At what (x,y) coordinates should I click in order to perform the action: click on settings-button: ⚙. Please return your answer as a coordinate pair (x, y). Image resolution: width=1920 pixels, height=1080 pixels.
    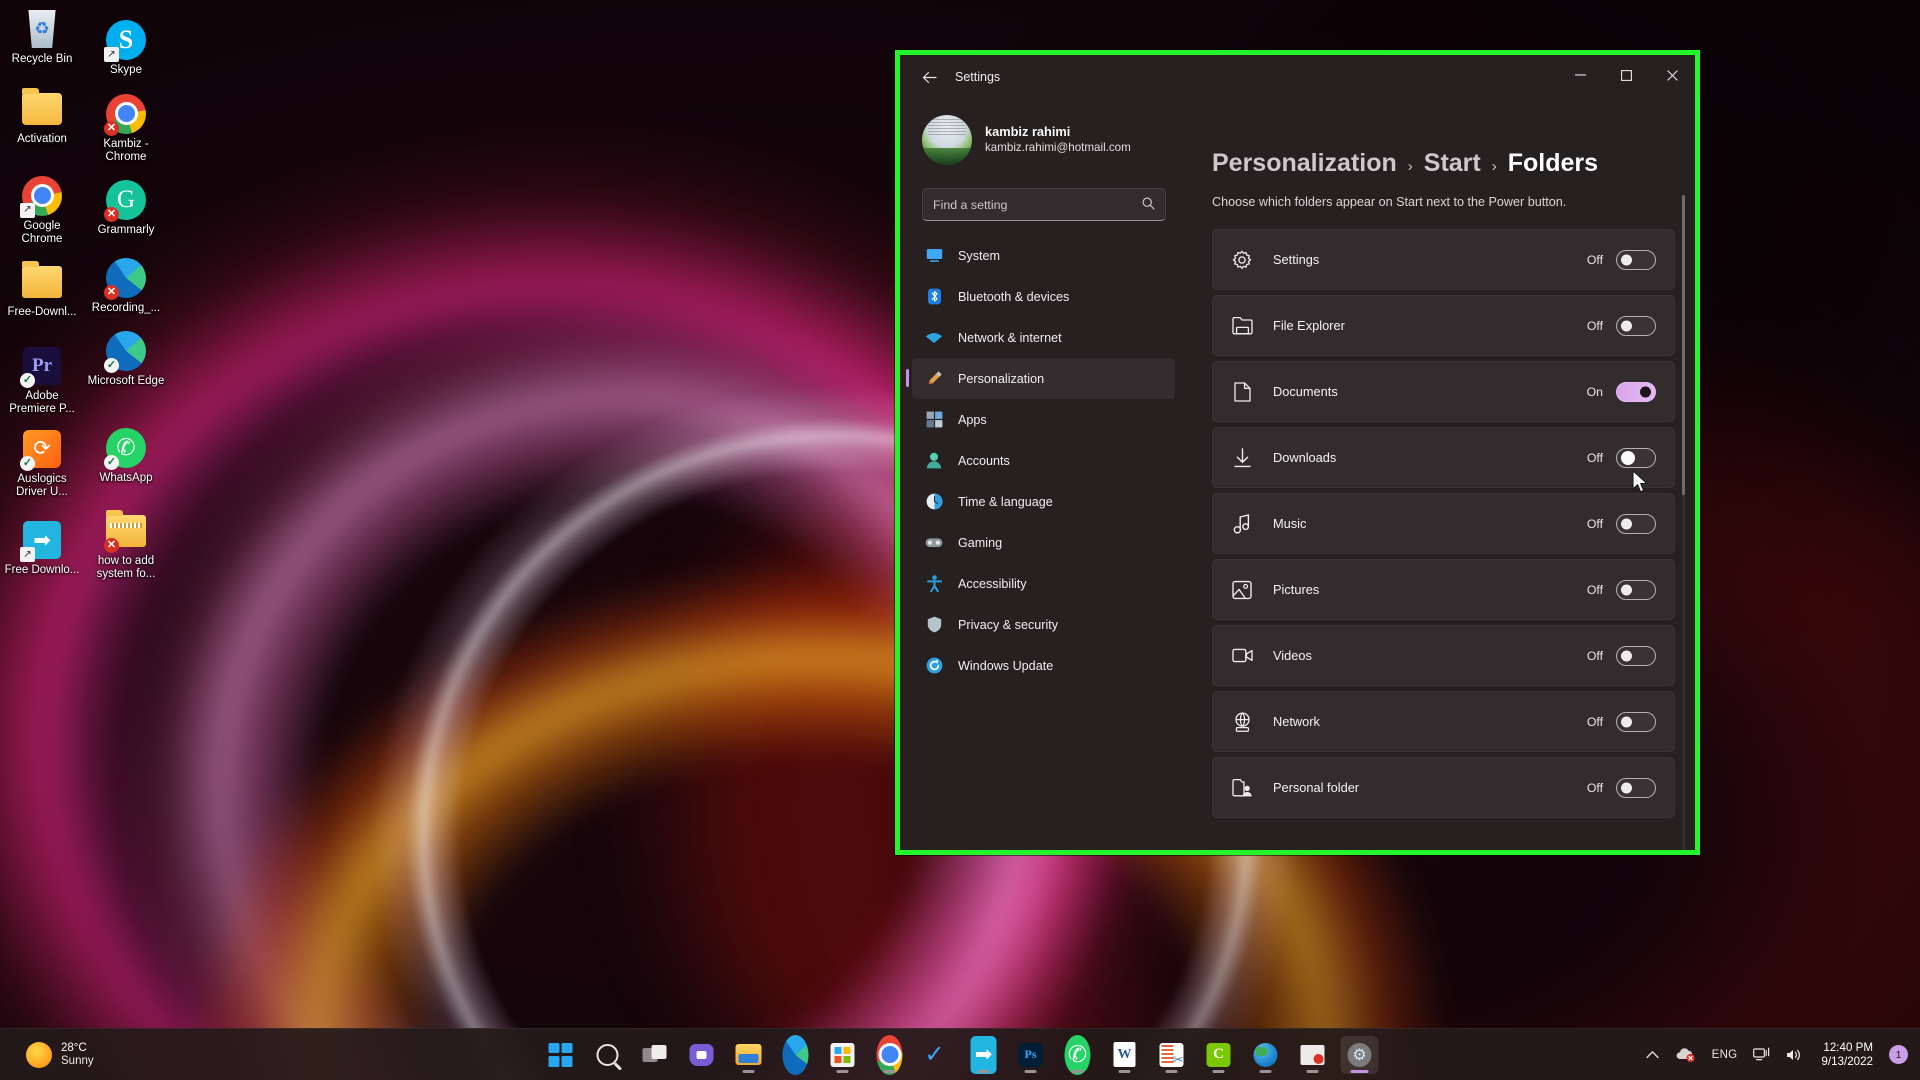
    Looking at the image, I should click on (1359, 1054).